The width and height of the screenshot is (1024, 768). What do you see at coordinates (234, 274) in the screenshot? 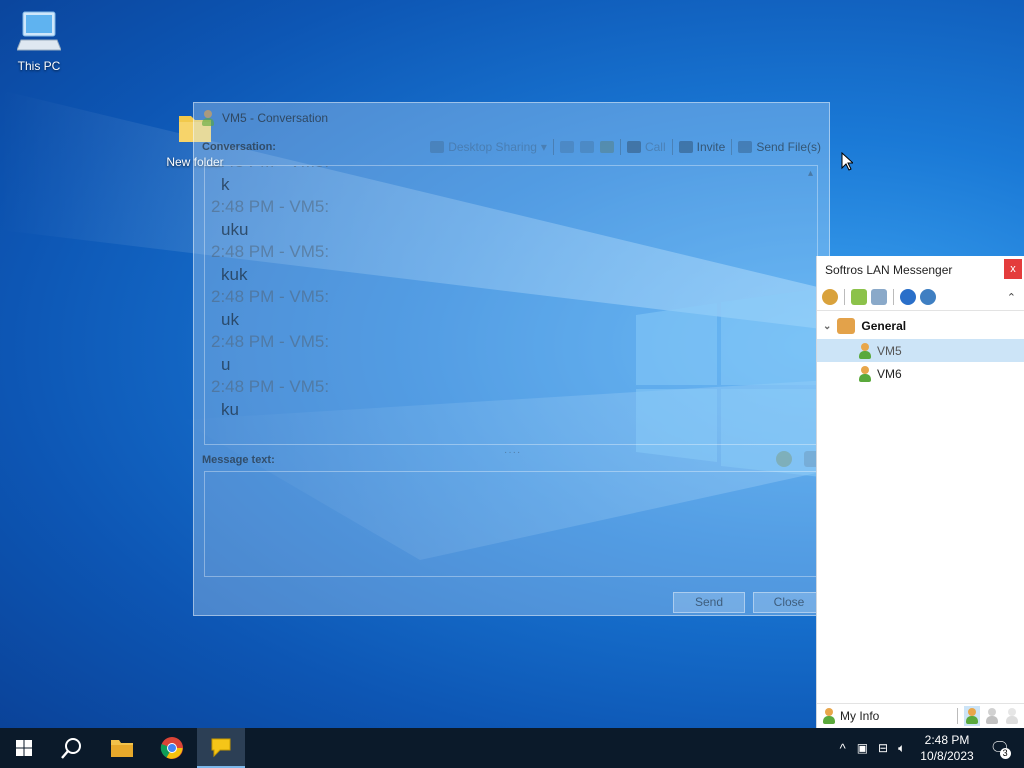
I see `message-text: kuk` at bounding box center [234, 274].